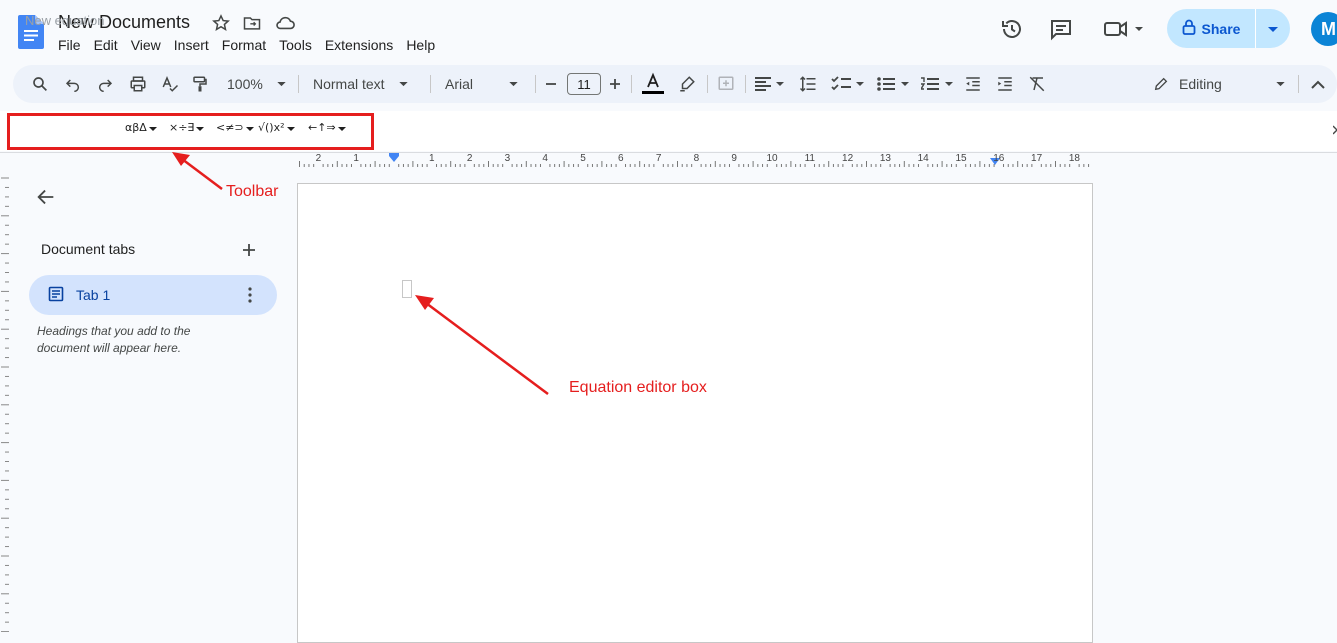  I want to click on increase-font-size-button, so click(615, 84).